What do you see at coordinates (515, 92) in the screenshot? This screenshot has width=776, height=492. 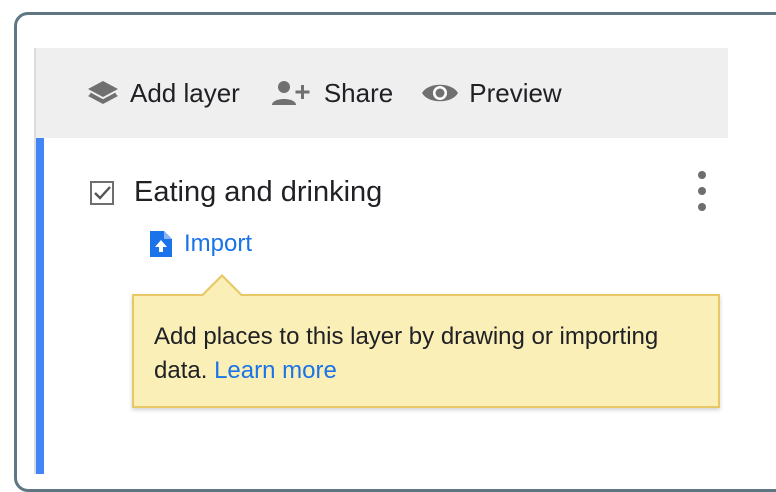 I see `preview-label: Preview` at bounding box center [515, 92].